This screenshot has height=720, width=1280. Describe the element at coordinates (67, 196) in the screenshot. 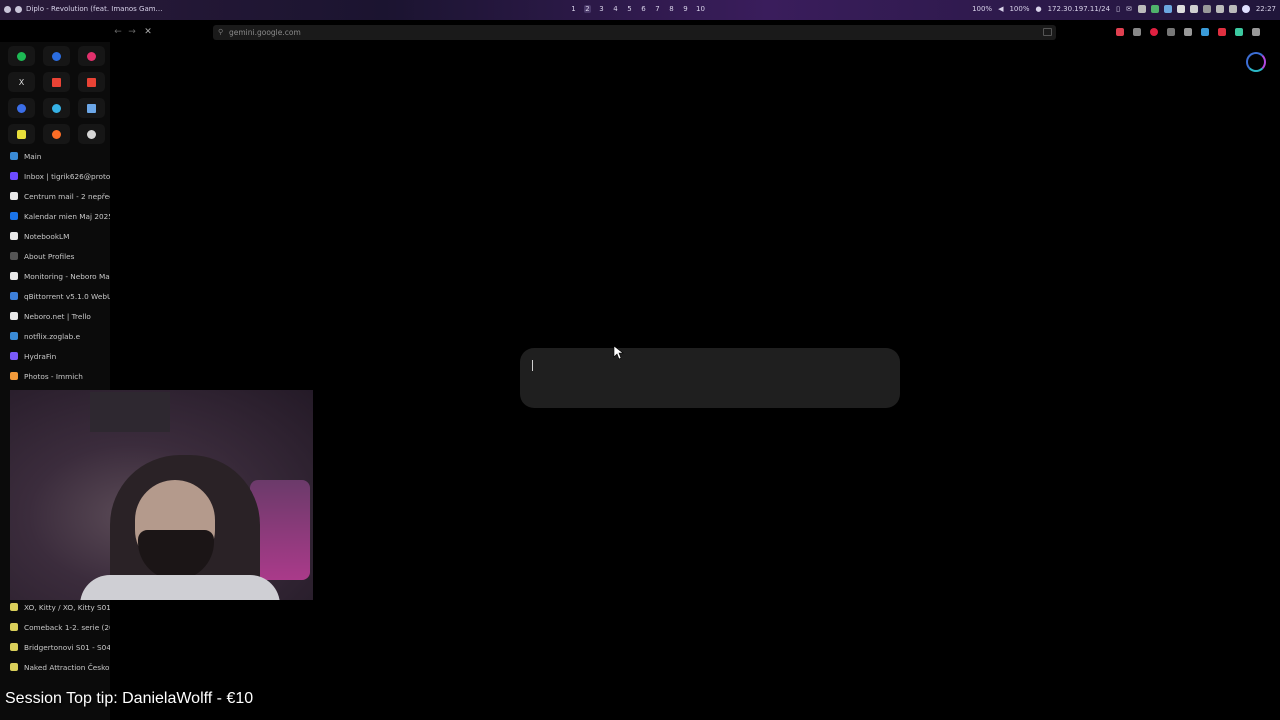

I see `sidebar-tab-label: Centrum mail - 2 nepřeč` at that location.